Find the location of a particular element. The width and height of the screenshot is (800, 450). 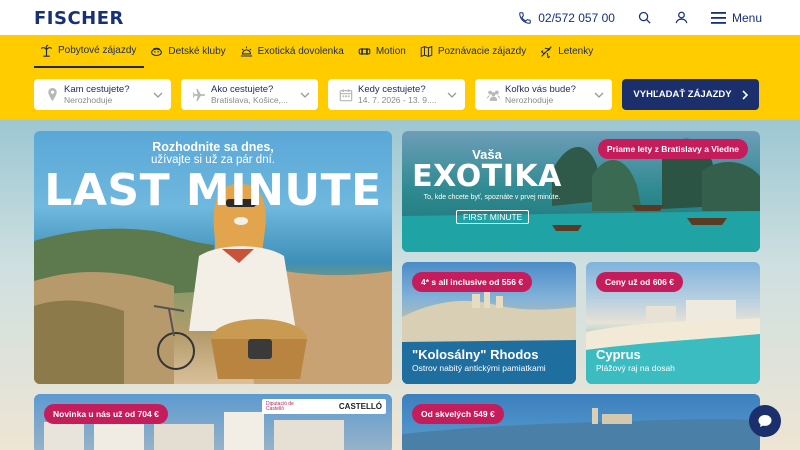

destination-label: Kam cestujete? is located at coordinates (97, 89).